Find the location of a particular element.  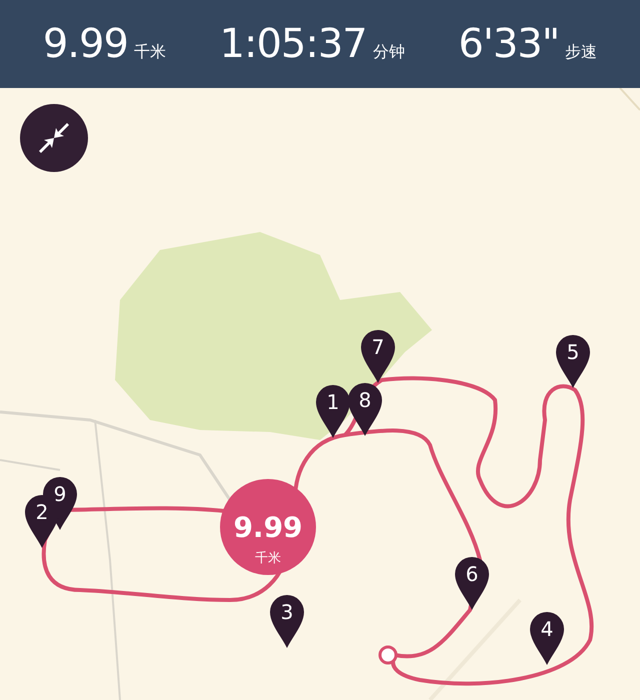

map-pin: 7 is located at coordinates (378, 356).